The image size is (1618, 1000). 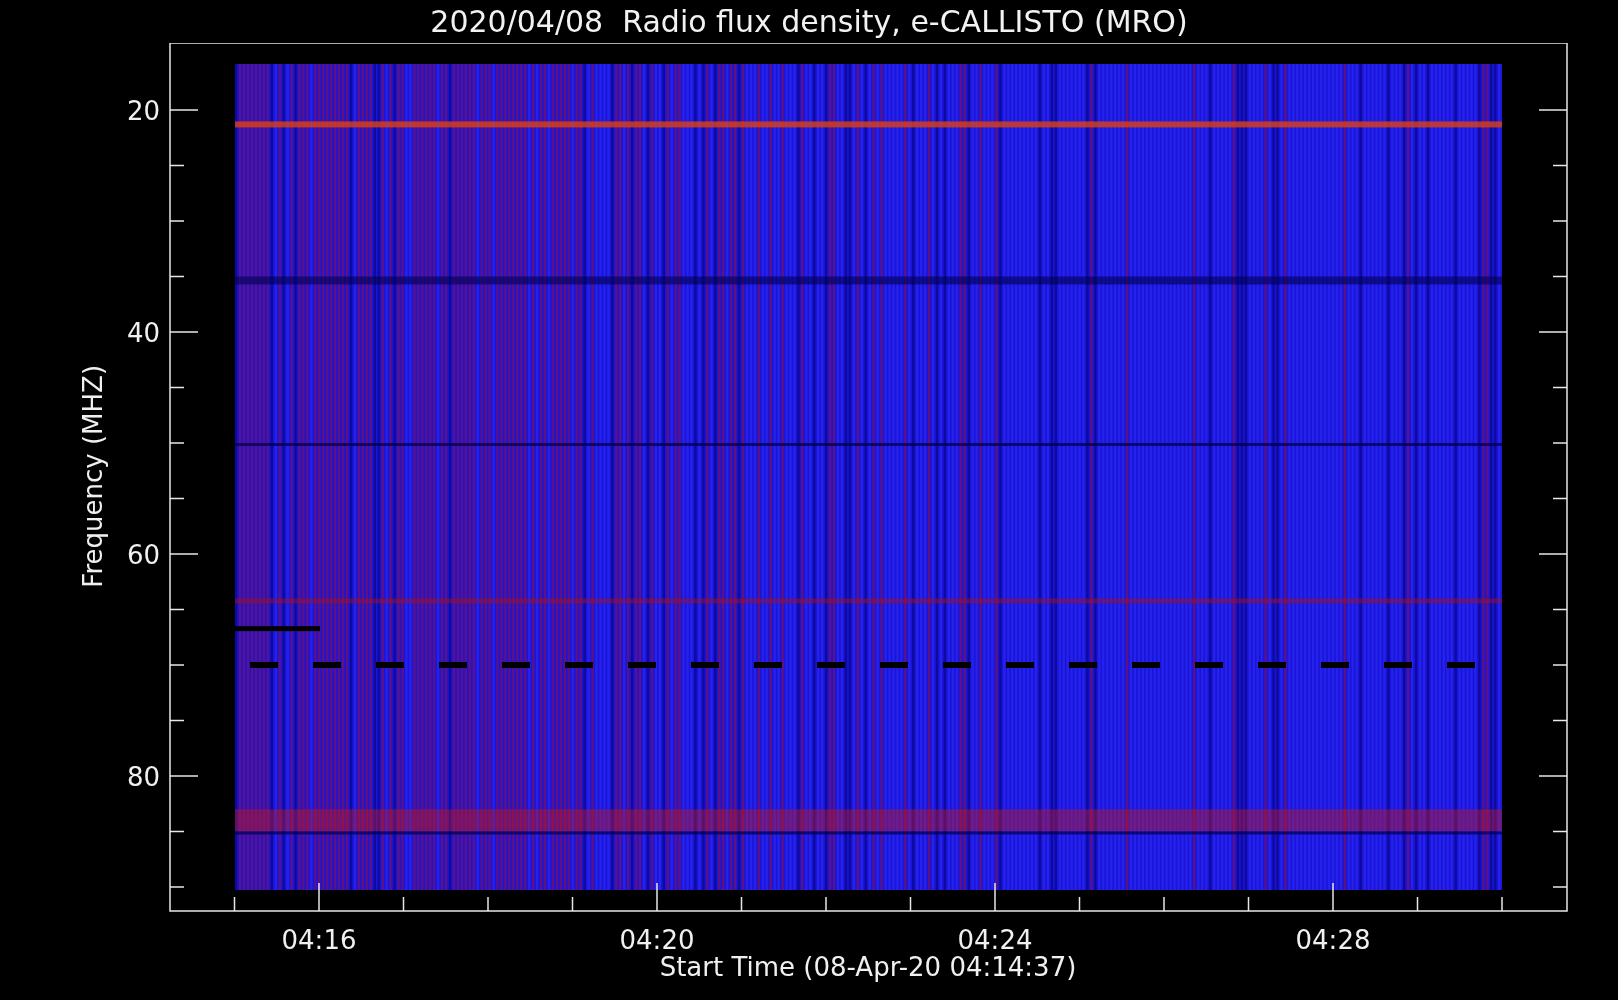 What do you see at coordinates (143, 777) in the screenshot?
I see `y-tick-label: 80` at bounding box center [143, 777].